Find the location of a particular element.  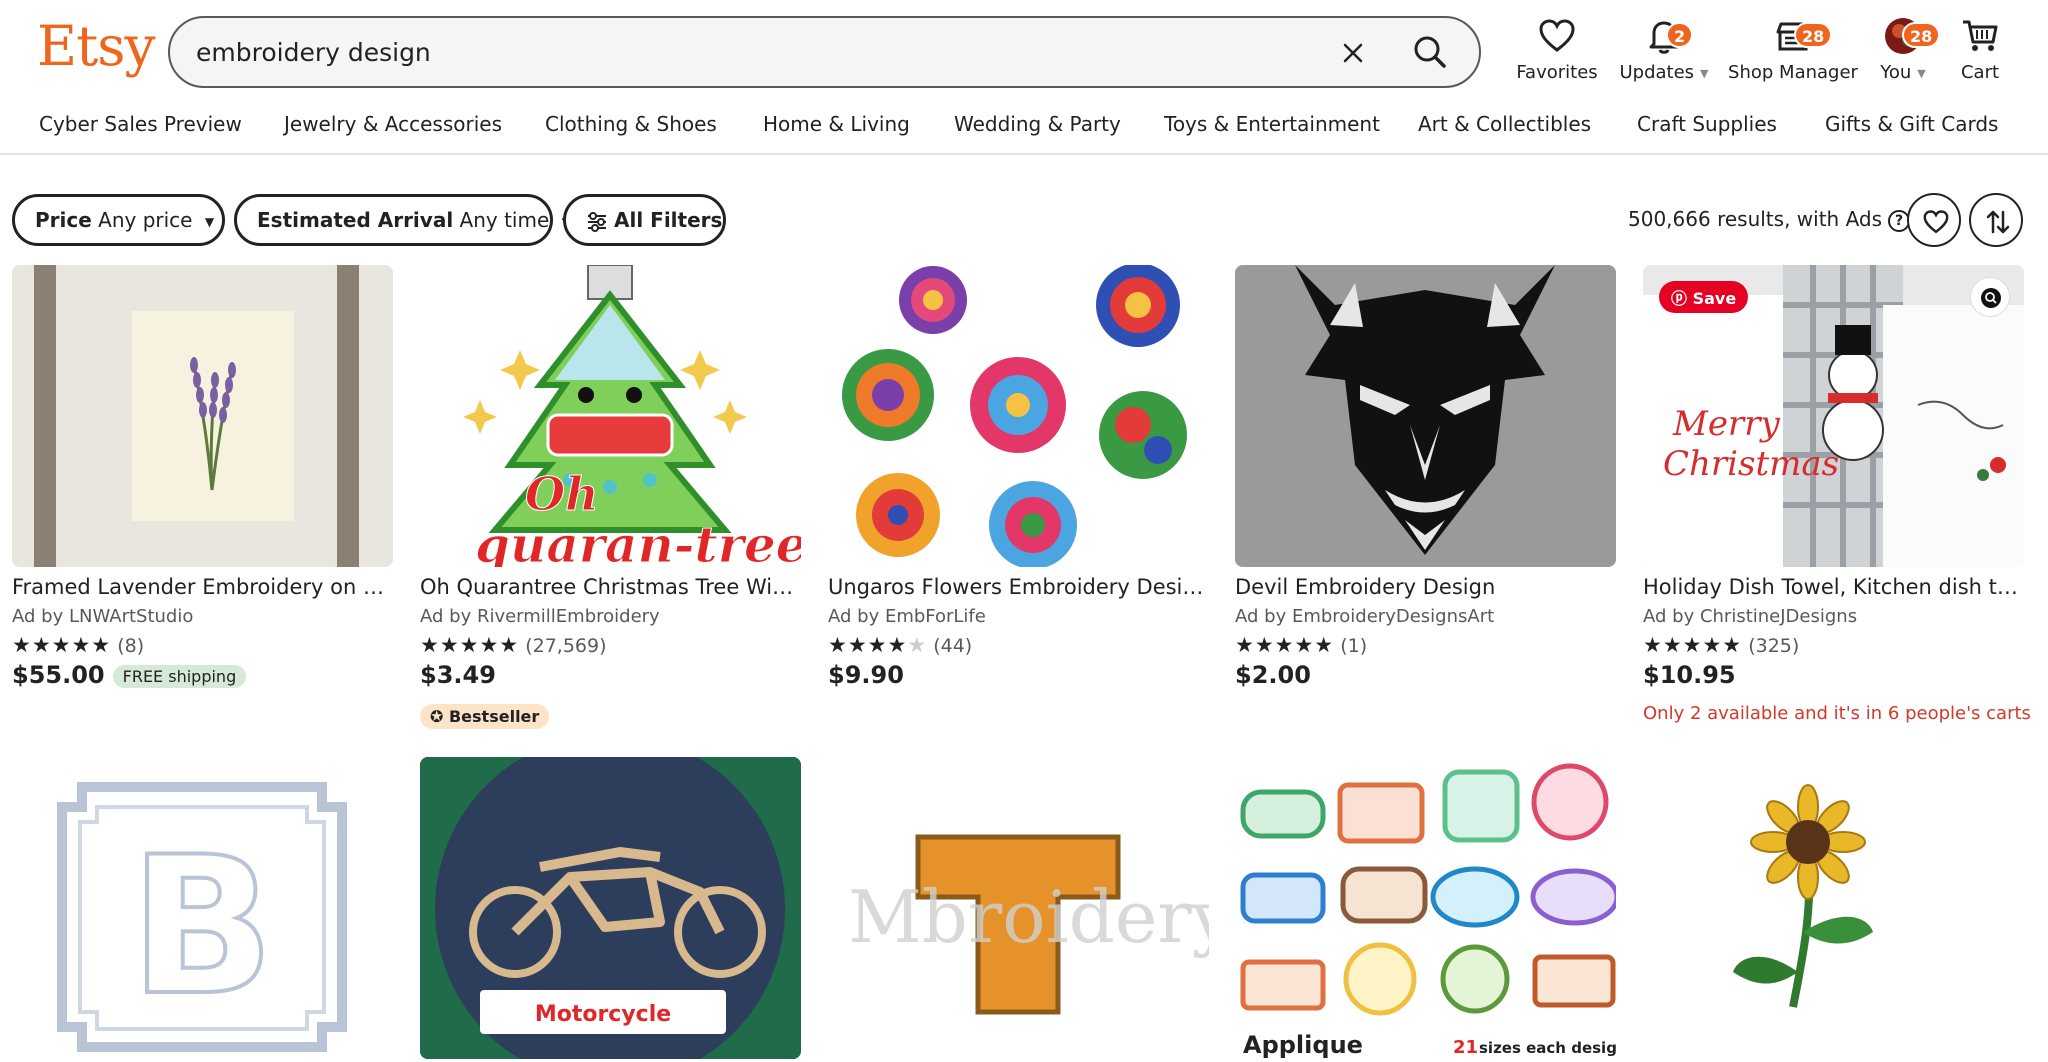

results-text: 500,666 results, with Ads is located at coordinates (1755, 219).